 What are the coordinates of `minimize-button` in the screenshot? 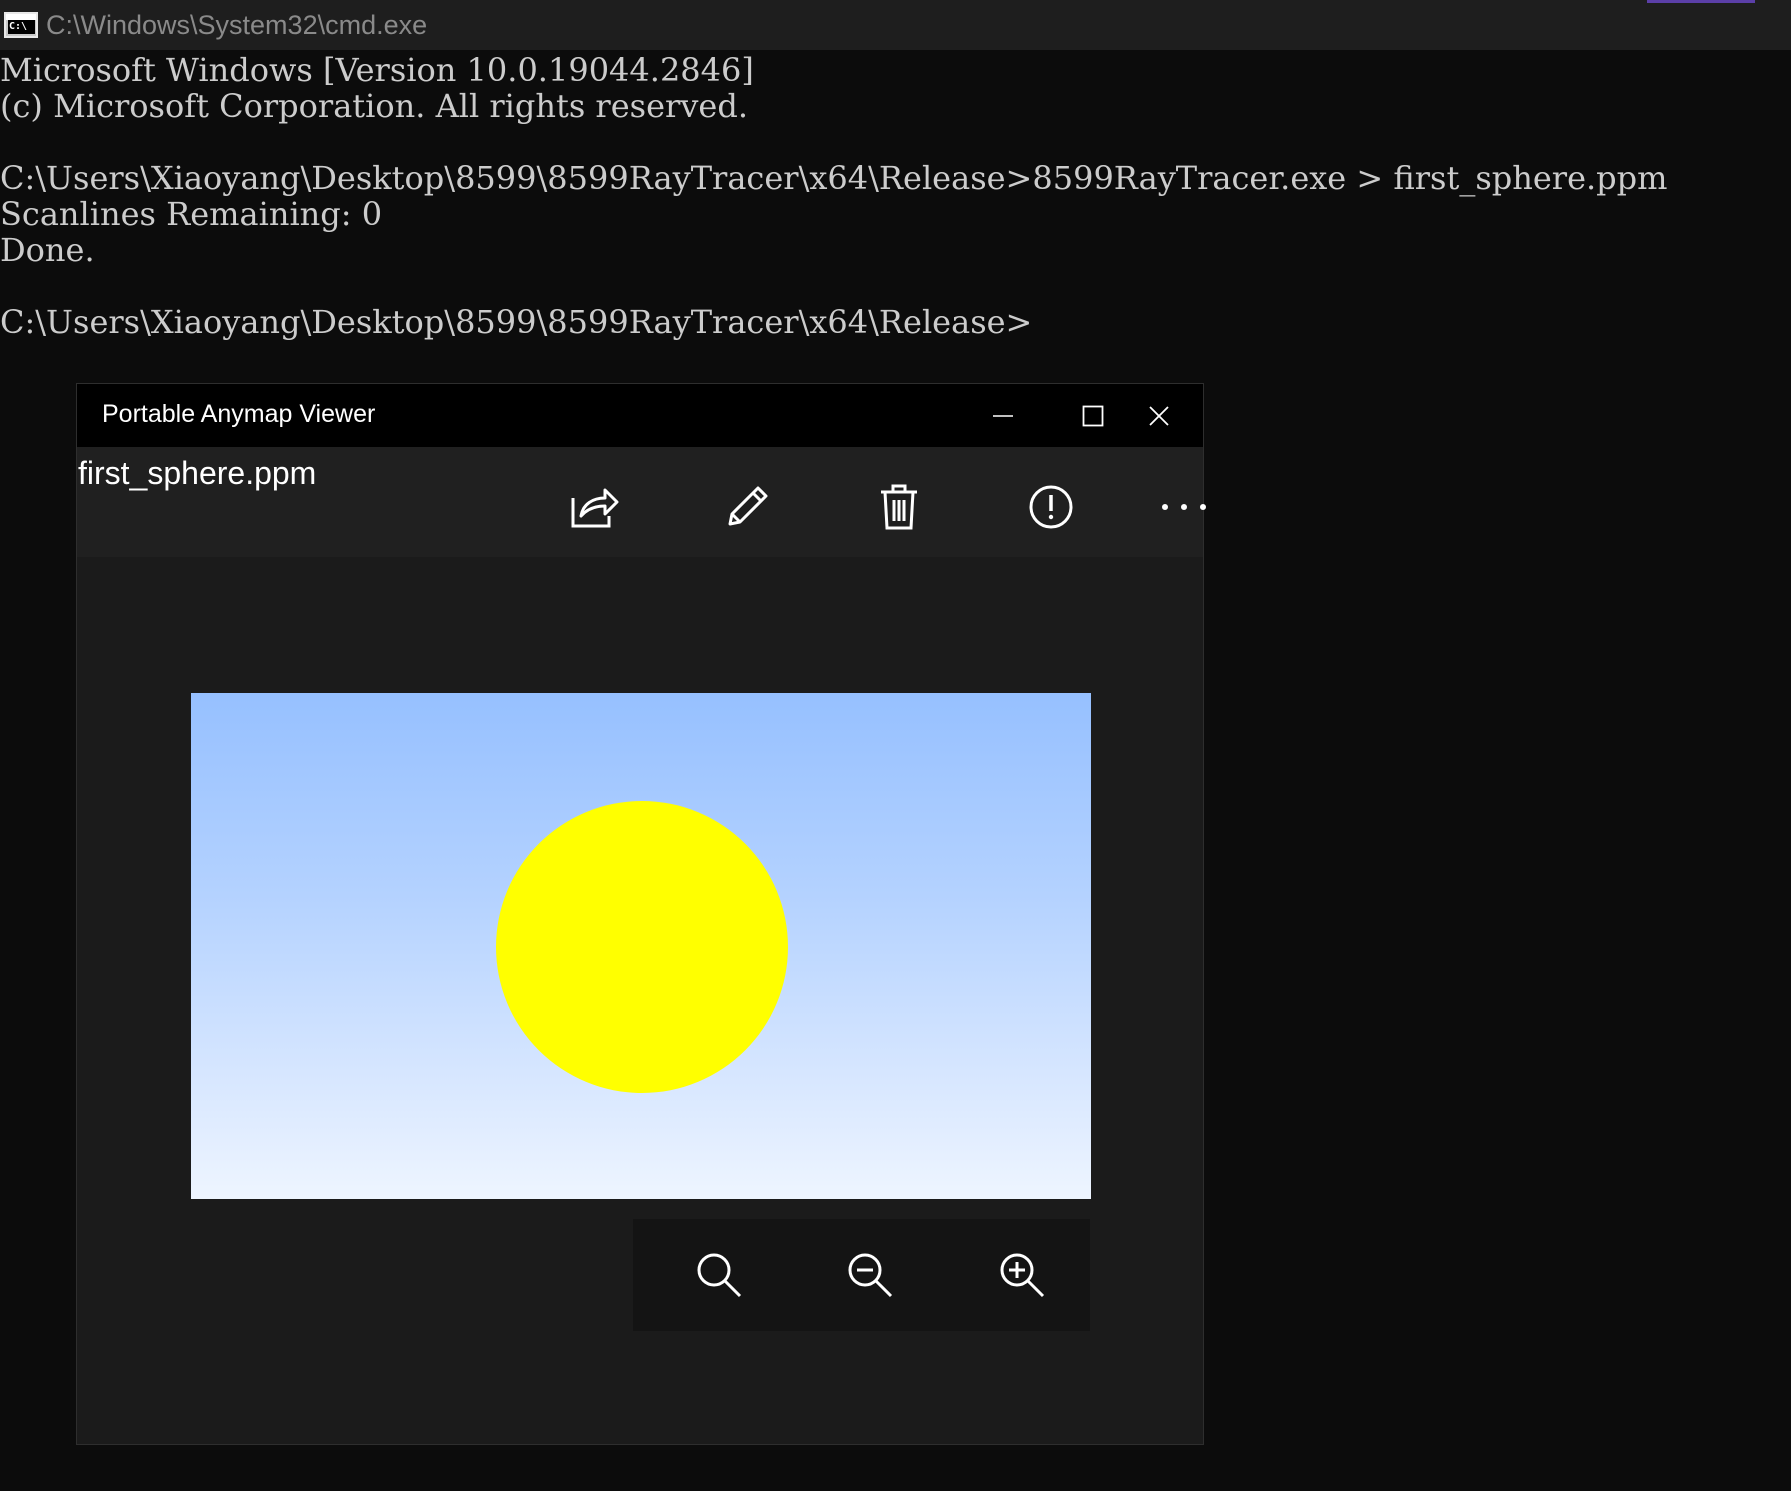 It's located at (1003, 415).